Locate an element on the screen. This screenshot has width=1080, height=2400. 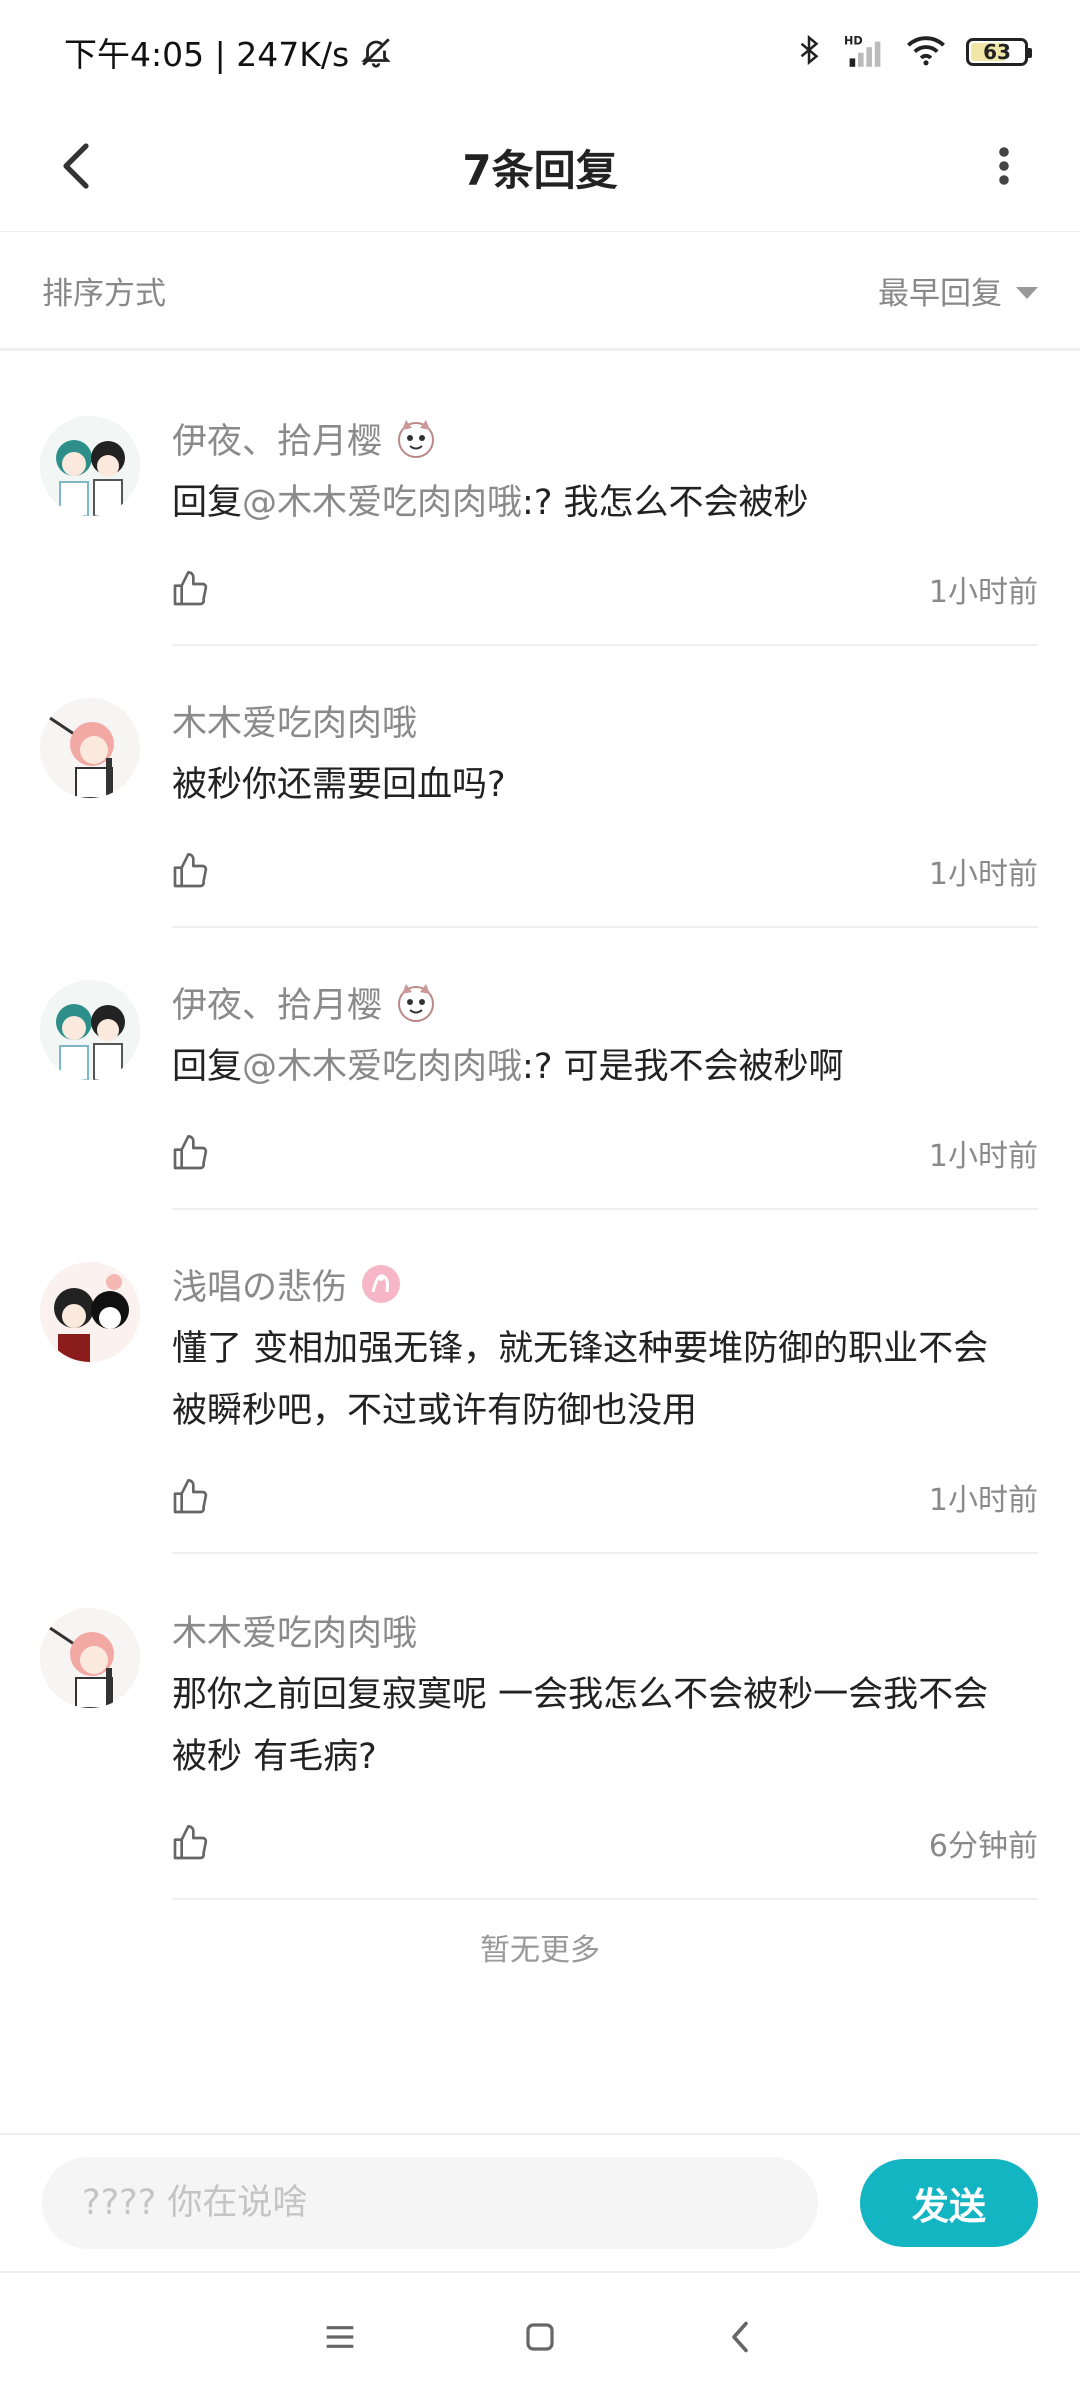
battery-level: 63 is located at coordinates (997, 52).